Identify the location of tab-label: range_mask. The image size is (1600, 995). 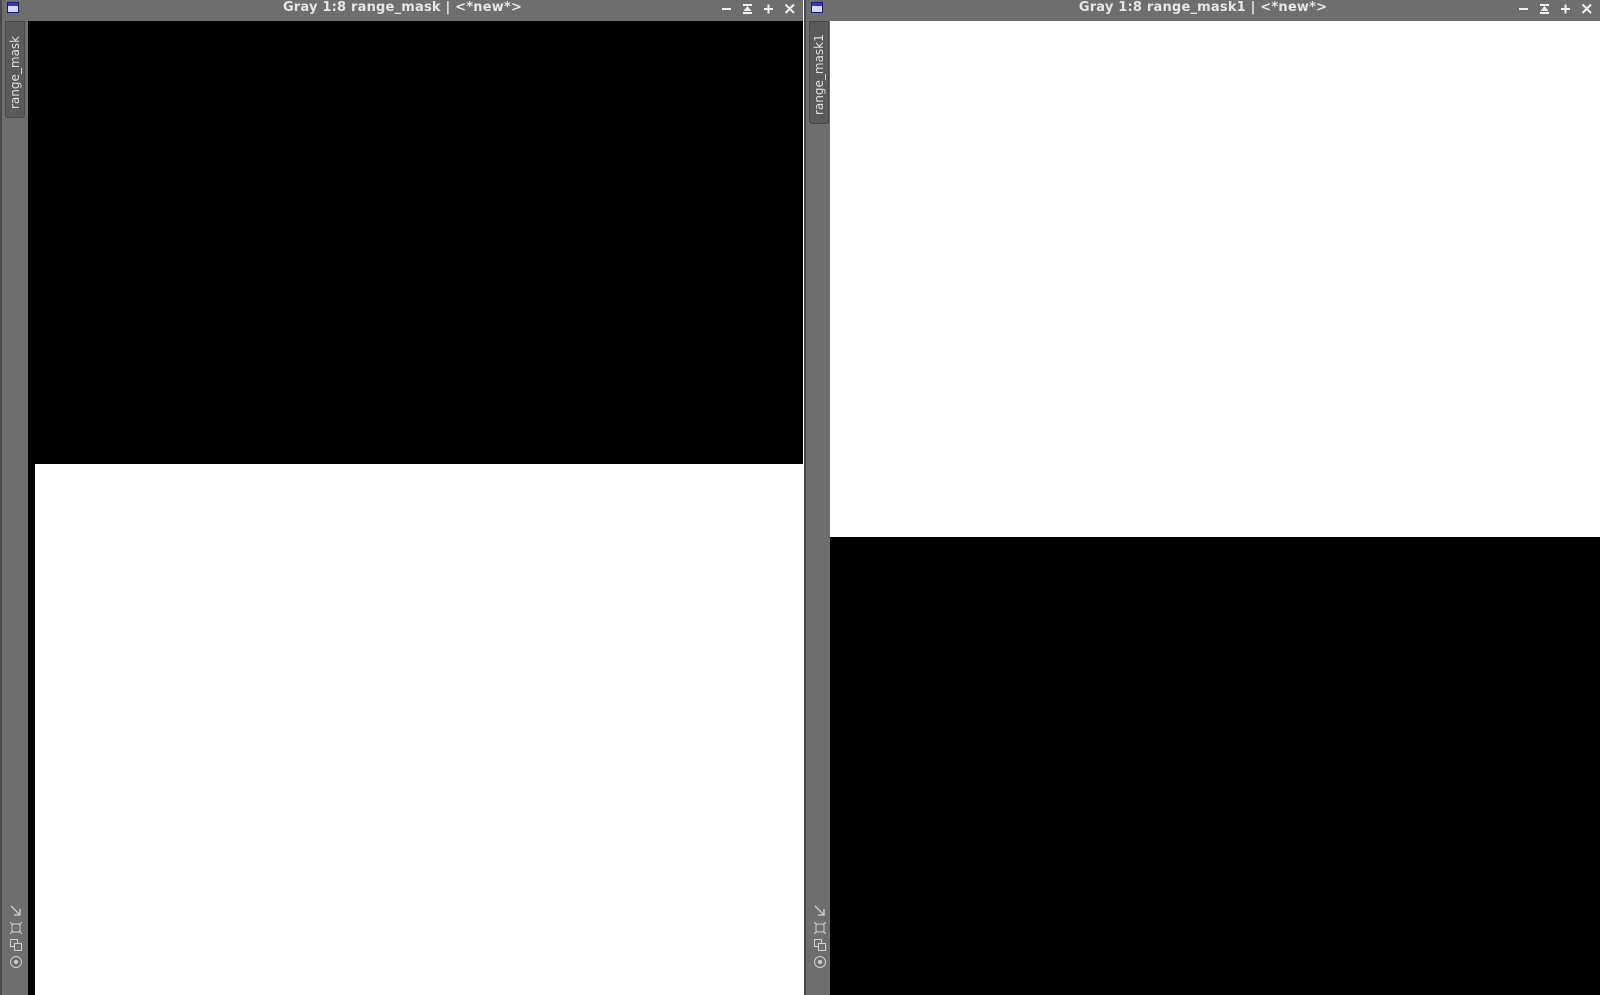
(15, 72).